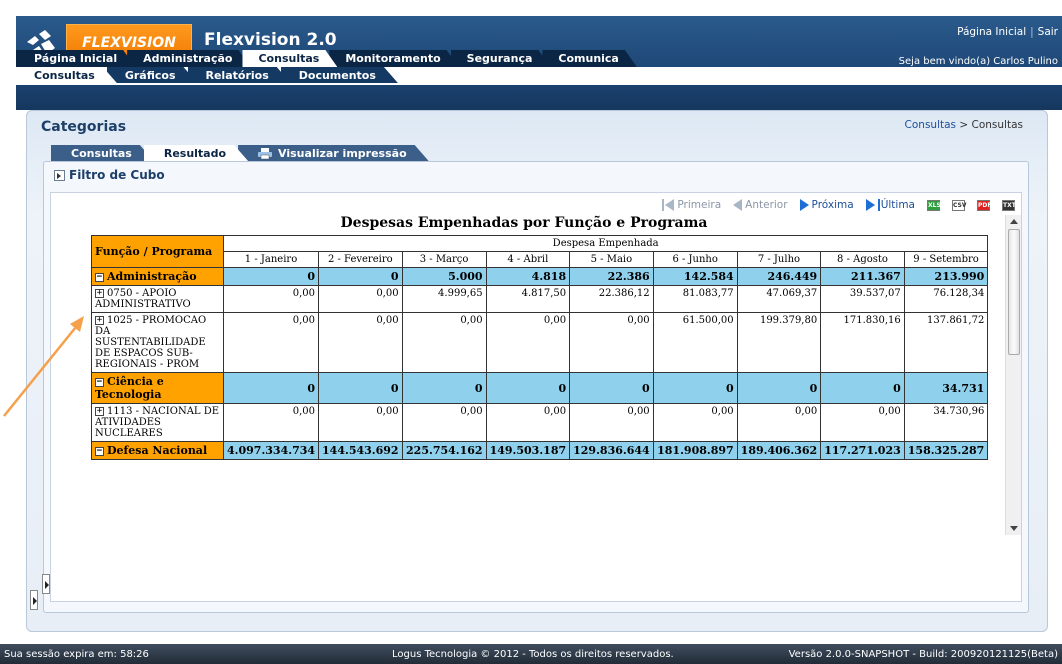 The image size is (1062, 664). I want to click on last-page-icon, so click(878, 205).